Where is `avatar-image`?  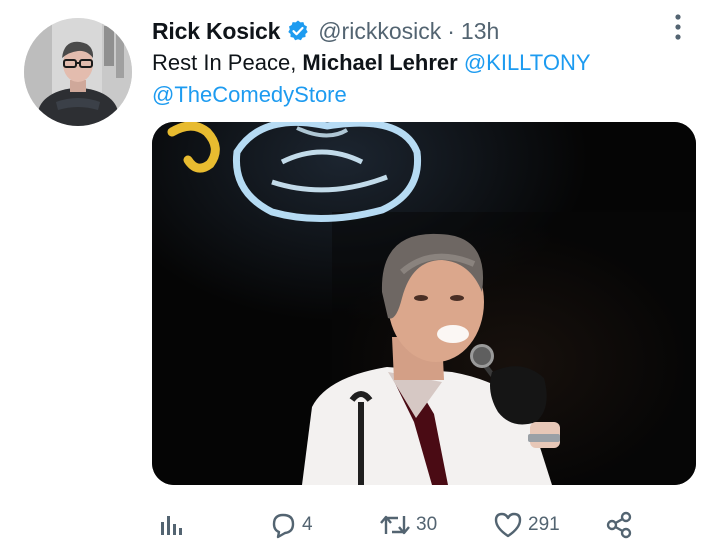 avatar-image is located at coordinates (78, 72).